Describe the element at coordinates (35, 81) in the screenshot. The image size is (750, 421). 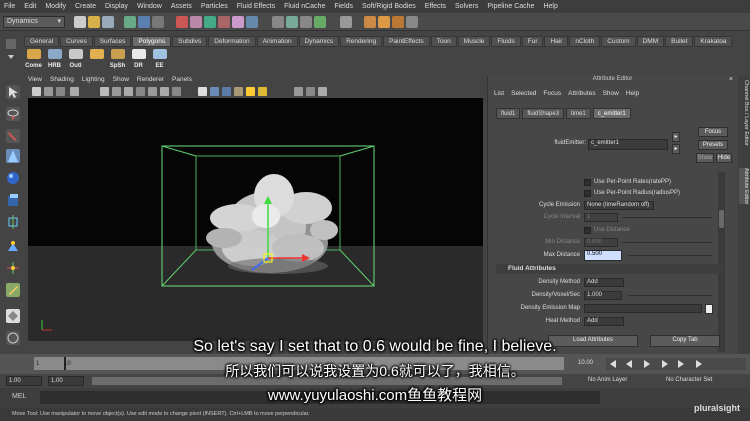
I see `panel-menu-view: View` at that location.